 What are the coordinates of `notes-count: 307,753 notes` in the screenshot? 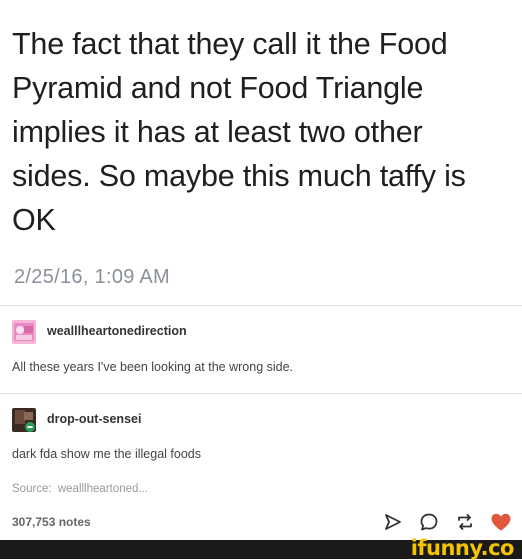 It's located at (51, 522).